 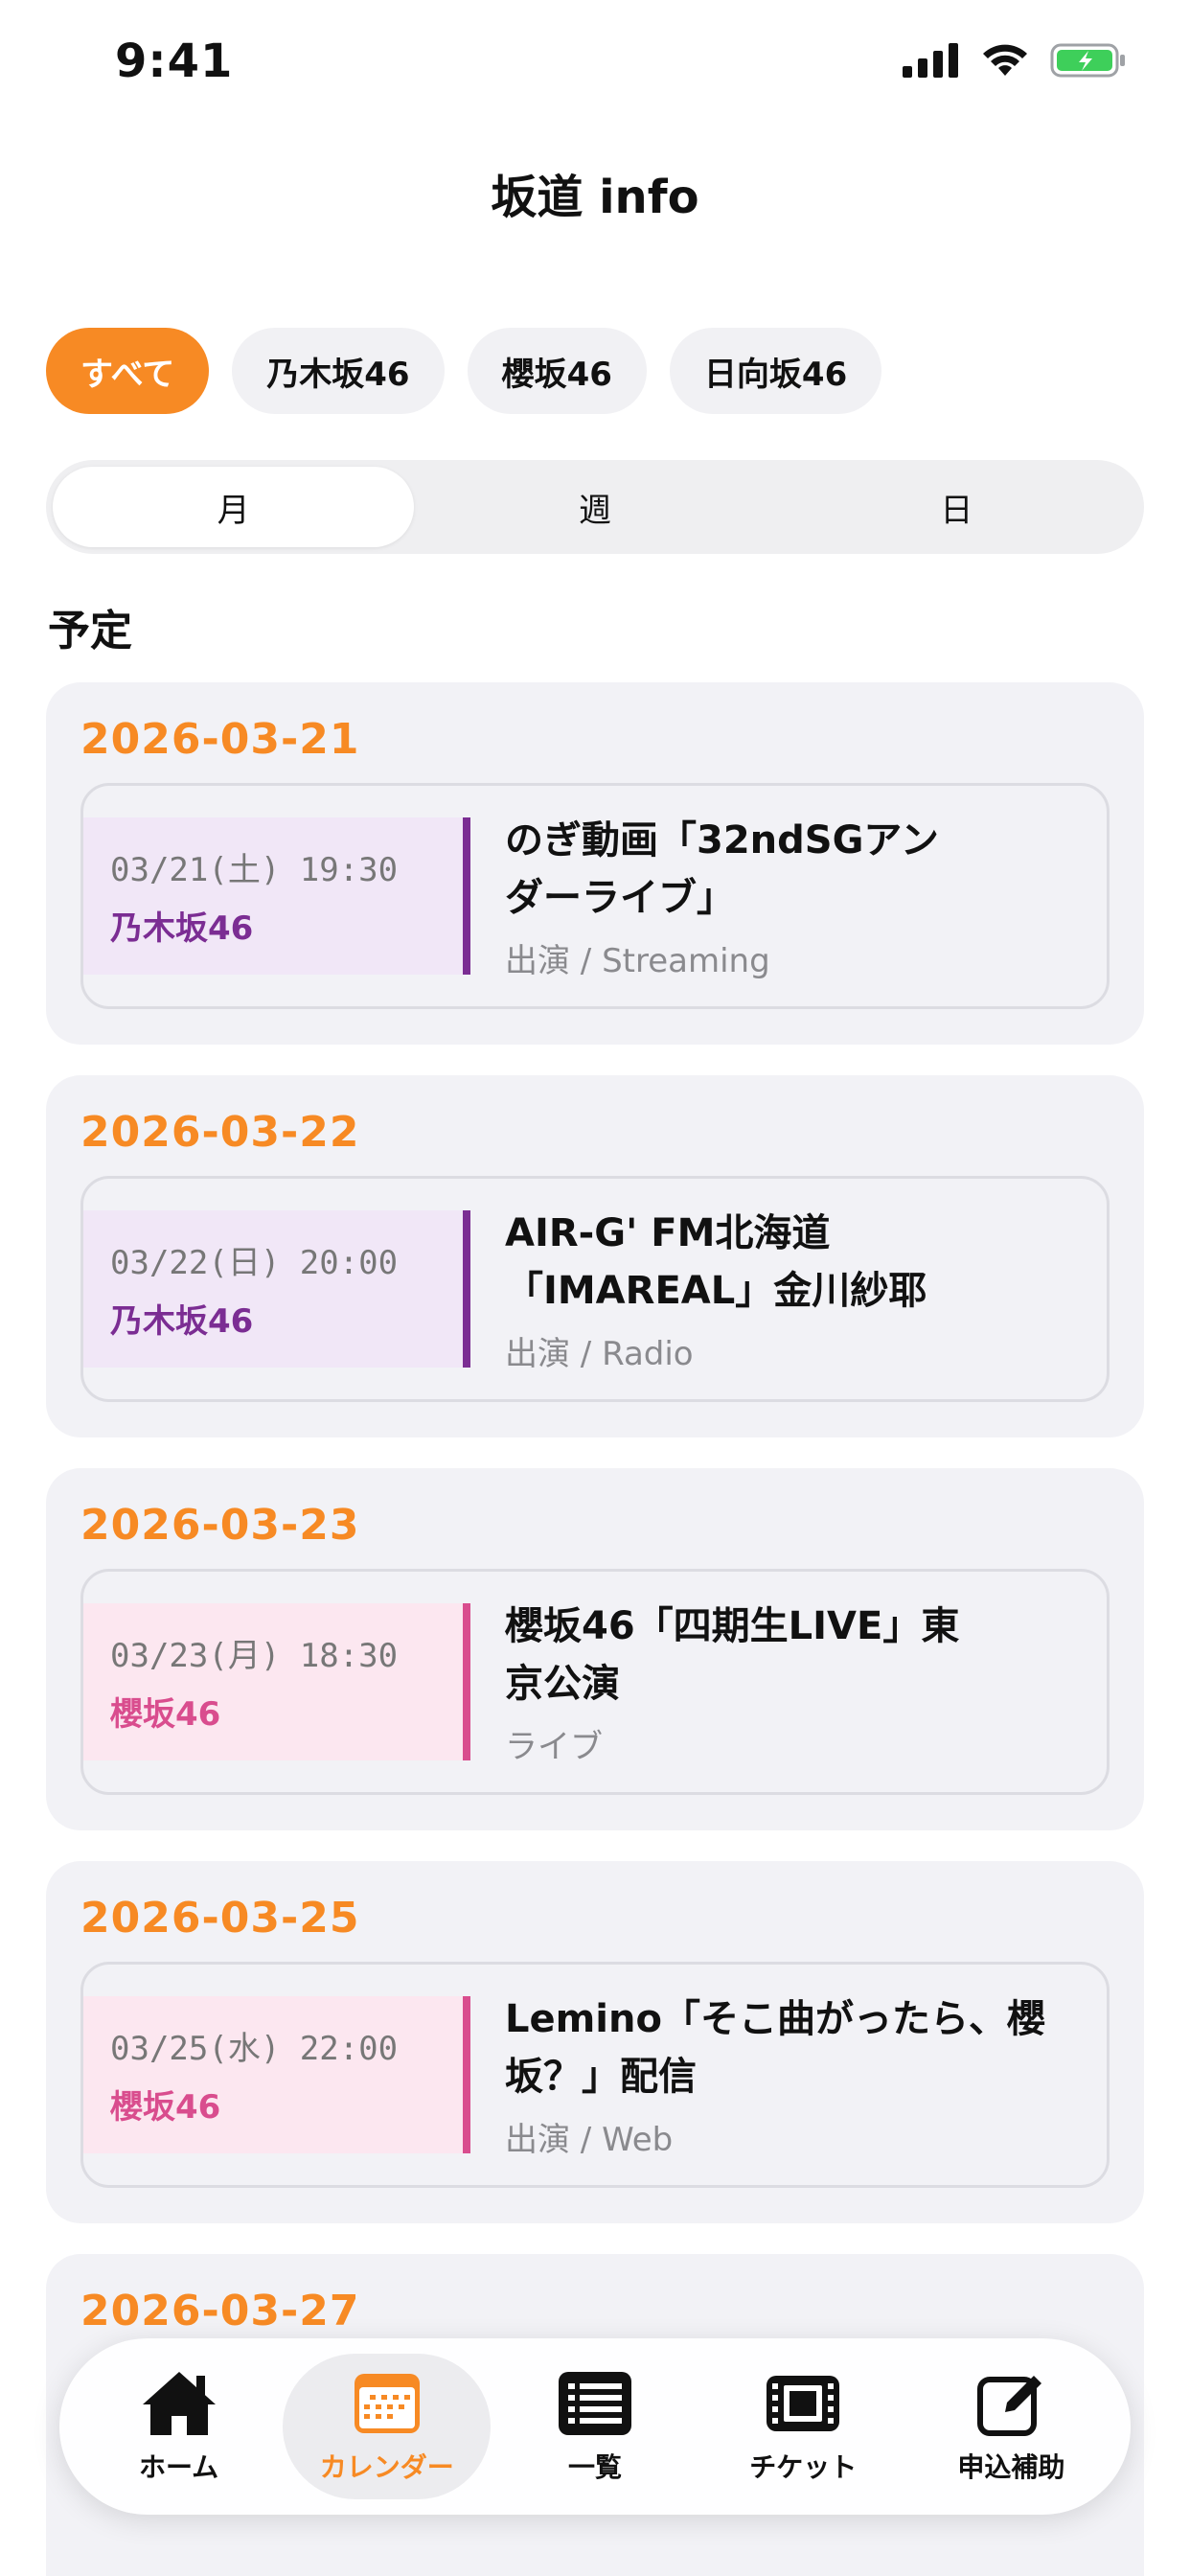 I want to click on day-date: 2026-03-21, so click(x=220, y=739).